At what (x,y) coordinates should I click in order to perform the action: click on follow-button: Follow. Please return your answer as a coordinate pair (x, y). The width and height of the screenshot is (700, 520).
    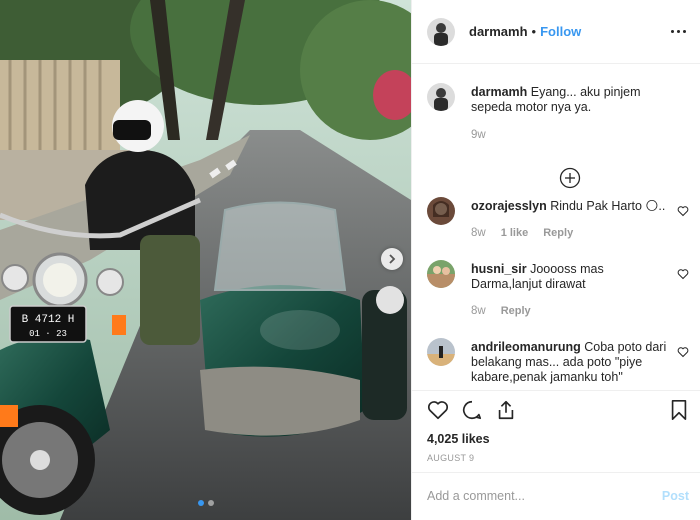
    Looking at the image, I should click on (560, 31).